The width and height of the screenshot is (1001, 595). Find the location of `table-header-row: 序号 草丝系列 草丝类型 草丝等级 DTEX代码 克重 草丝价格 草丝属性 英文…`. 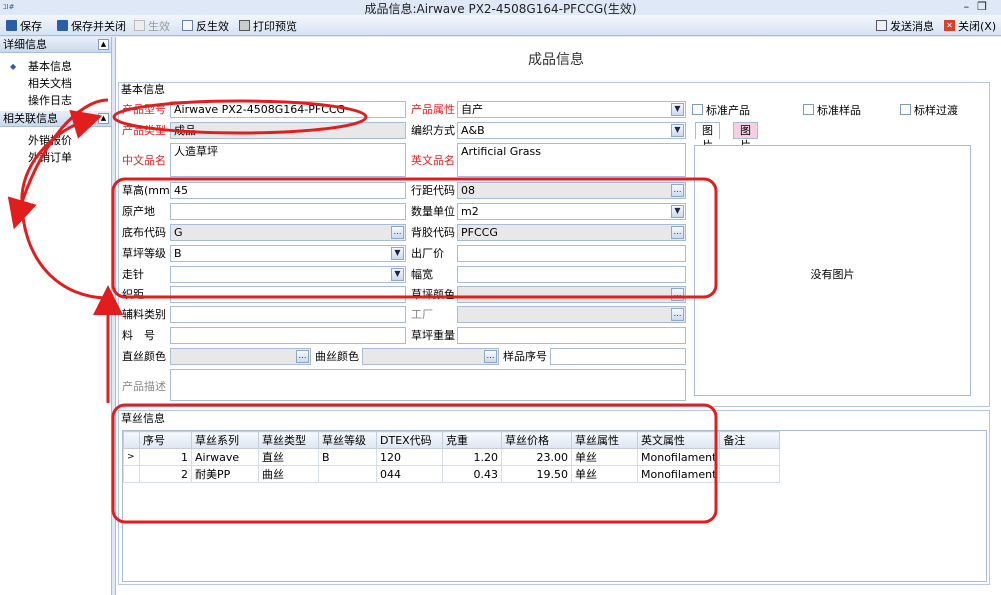

table-header-row: 序号 草丝系列 草丝类型 草丝等级 DTEX代码 克重 草丝价格 草丝属性 英文… is located at coordinates (452, 440).